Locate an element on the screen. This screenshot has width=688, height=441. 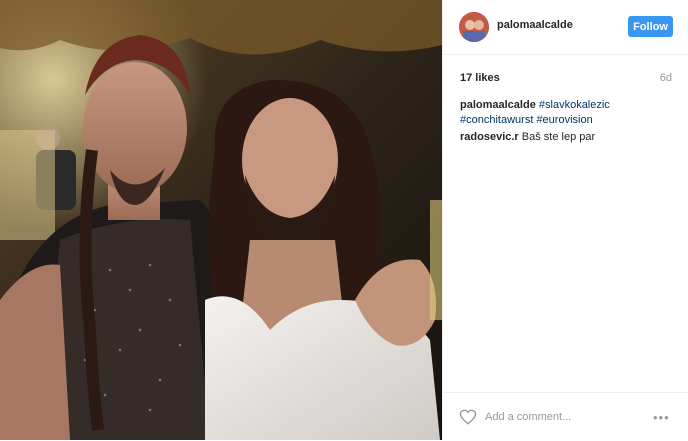
ellipsis-icon: ••• is located at coordinates (661, 417).